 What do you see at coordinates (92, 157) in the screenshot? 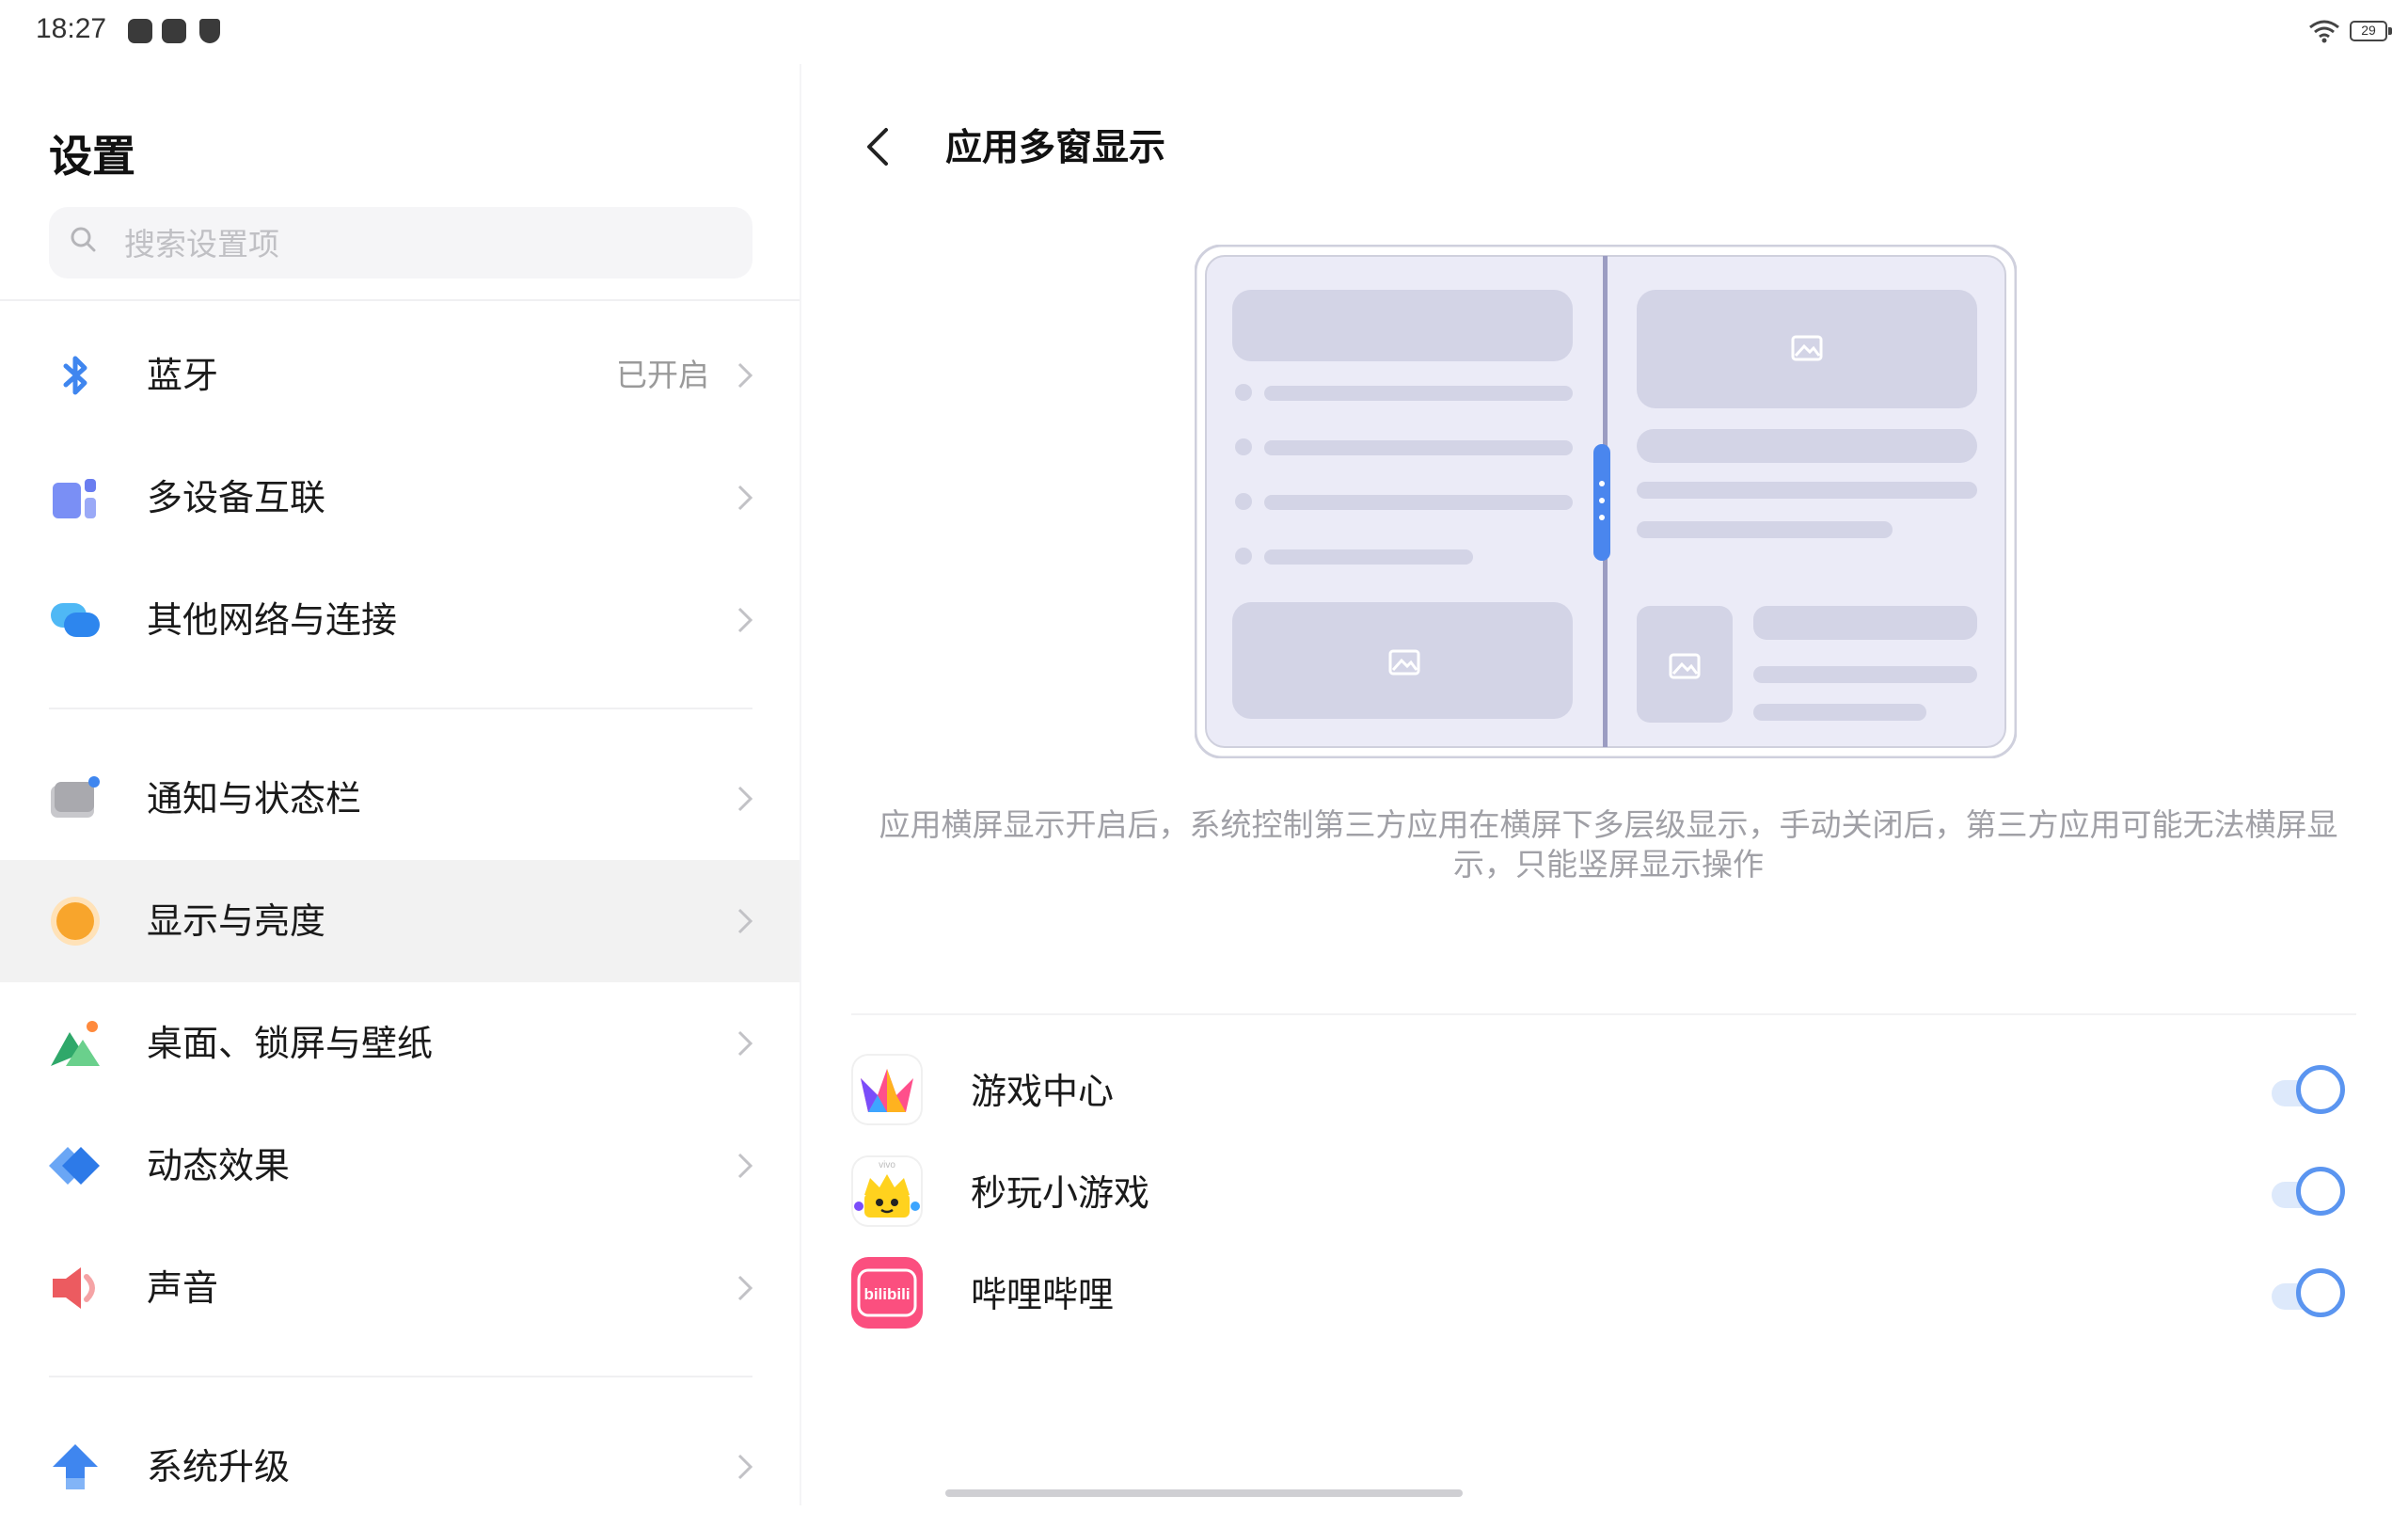
I see `page-title: 设置` at bounding box center [92, 157].